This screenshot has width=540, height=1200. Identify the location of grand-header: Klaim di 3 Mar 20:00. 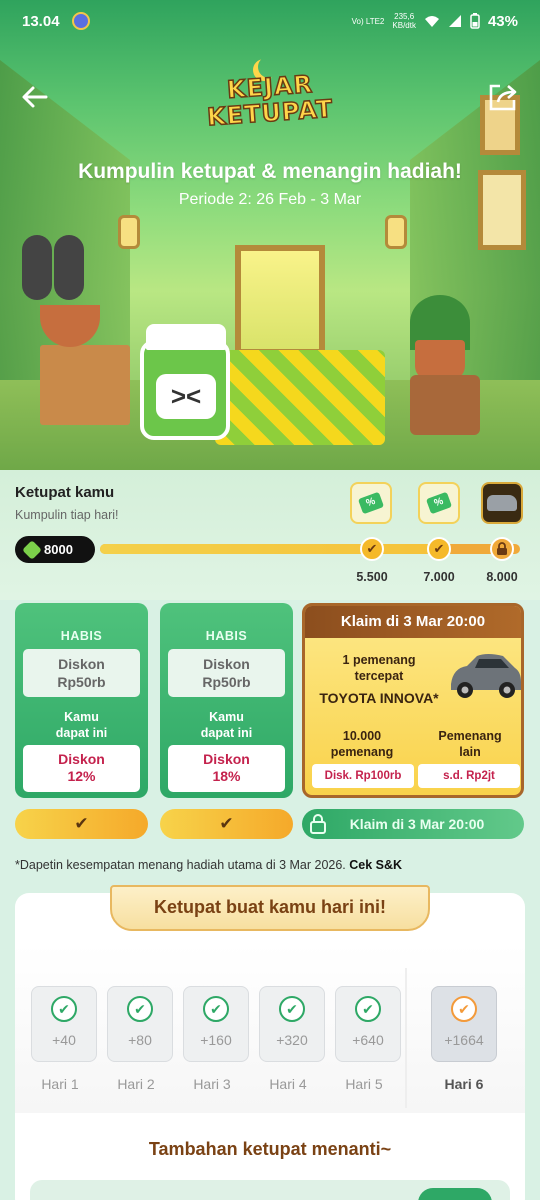
(413, 622).